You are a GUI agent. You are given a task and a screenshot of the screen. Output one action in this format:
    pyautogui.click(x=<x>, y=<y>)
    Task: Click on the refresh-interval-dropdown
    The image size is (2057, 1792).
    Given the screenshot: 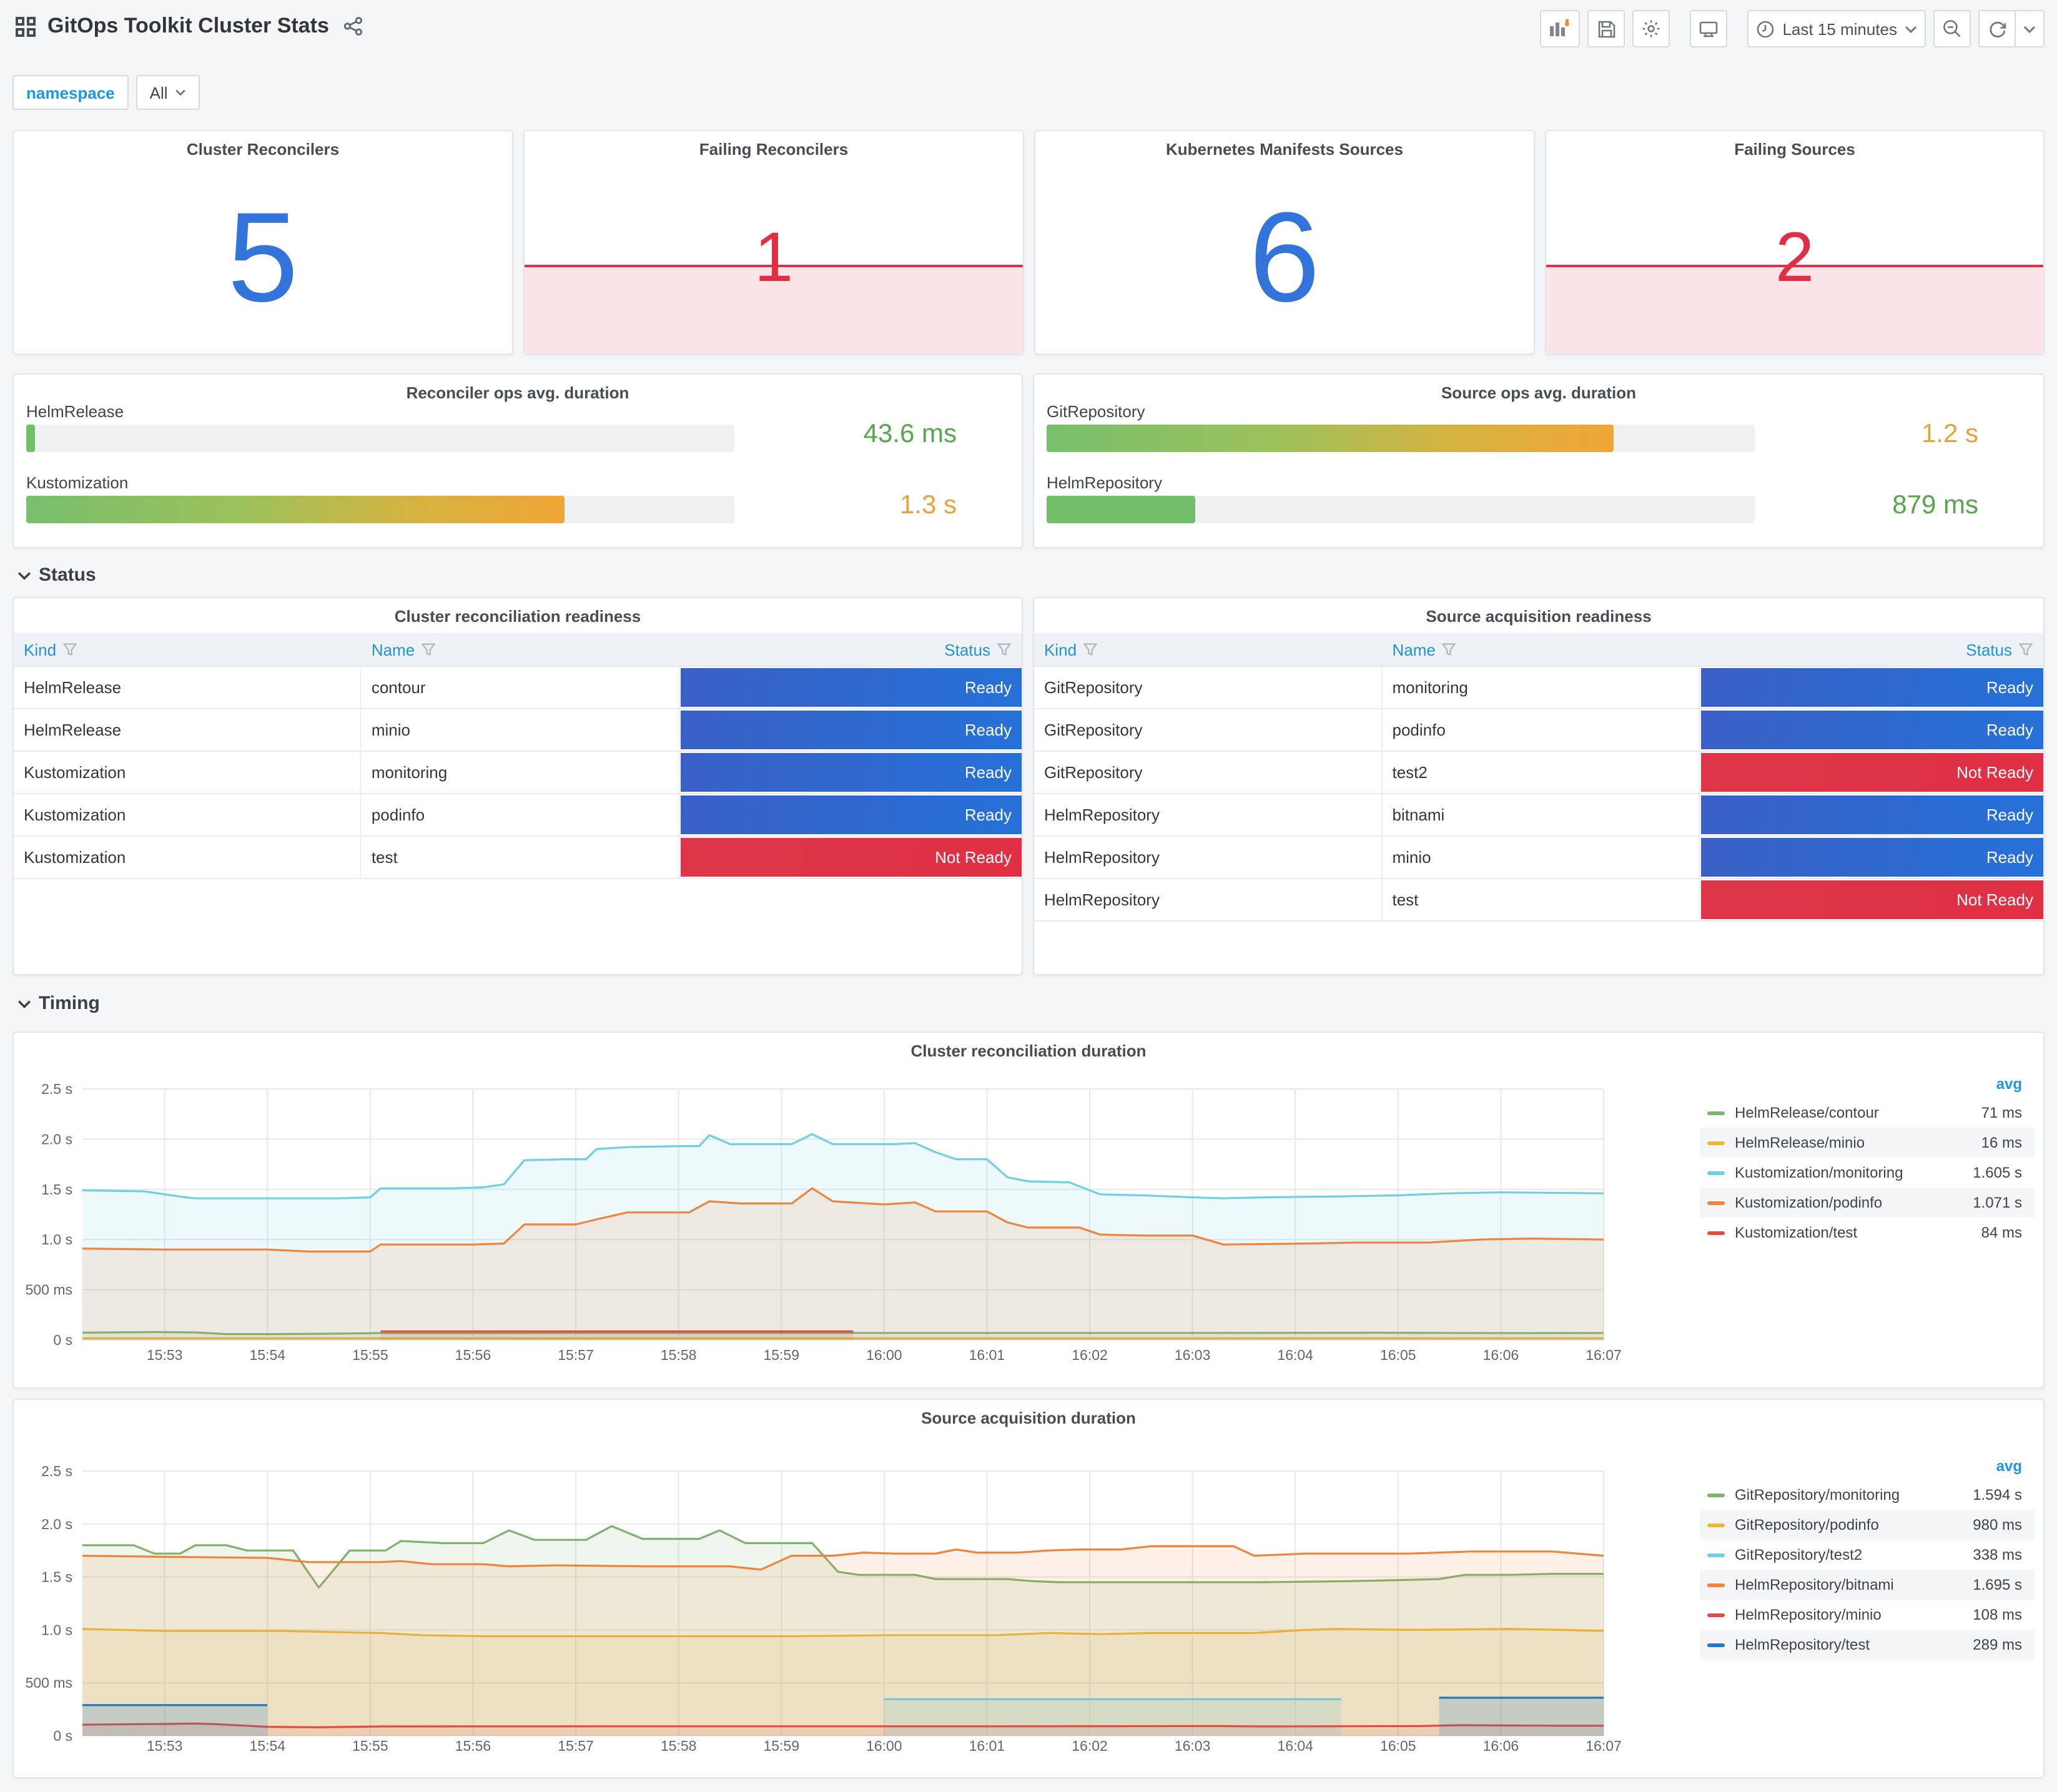 What is the action you would take?
    pyautogui.click(x=2031, y=28)
    